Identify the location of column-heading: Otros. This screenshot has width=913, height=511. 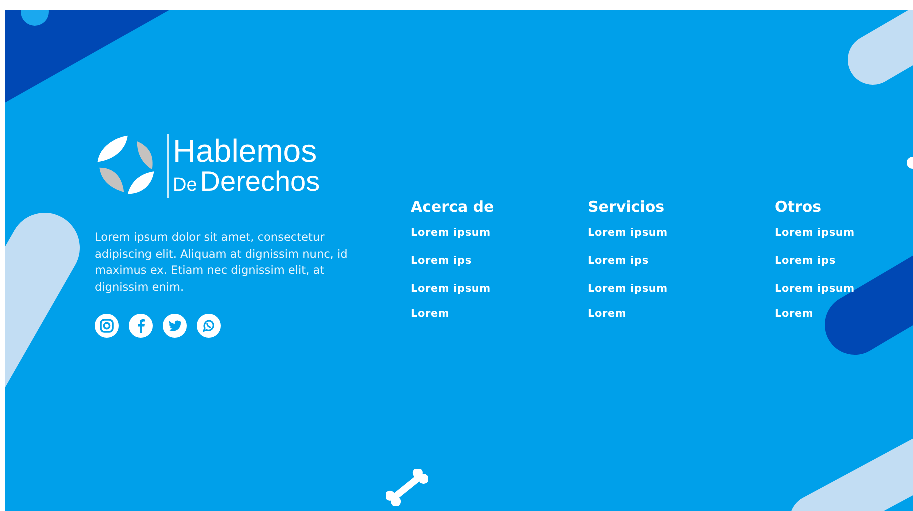
(799, 207).